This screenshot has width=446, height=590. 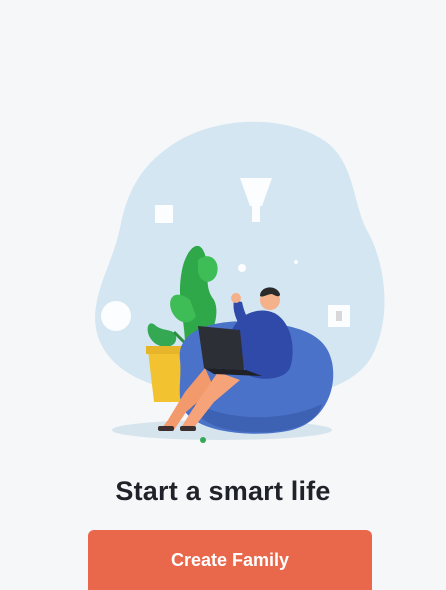 What do you see at coordinates (116, 316) in the screenshot?
I see `clock-icon` at bounding box center [116, 316].